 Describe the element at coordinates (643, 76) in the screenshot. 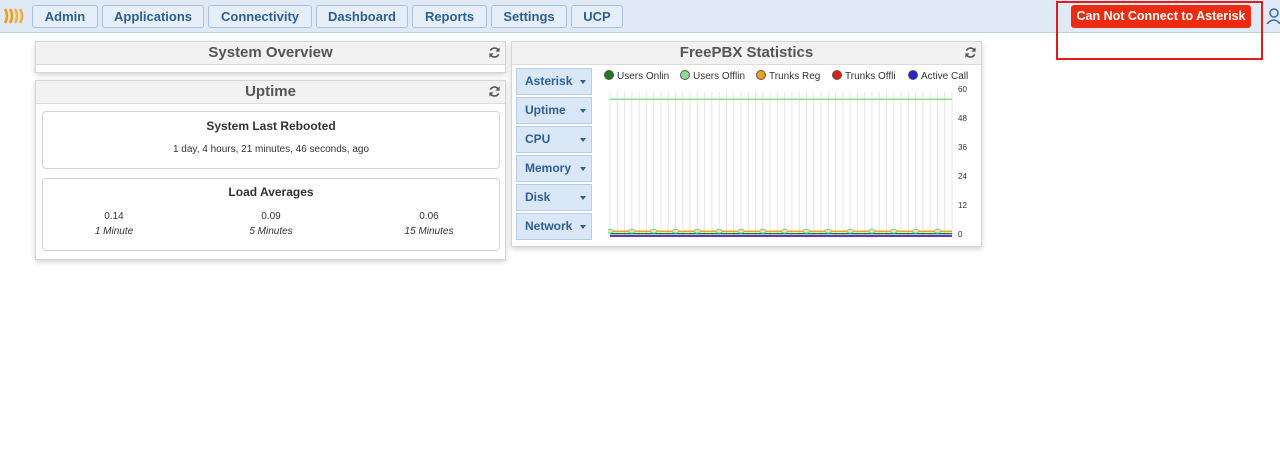

I see `legend-users-online-label: Users Onlin` at that location.